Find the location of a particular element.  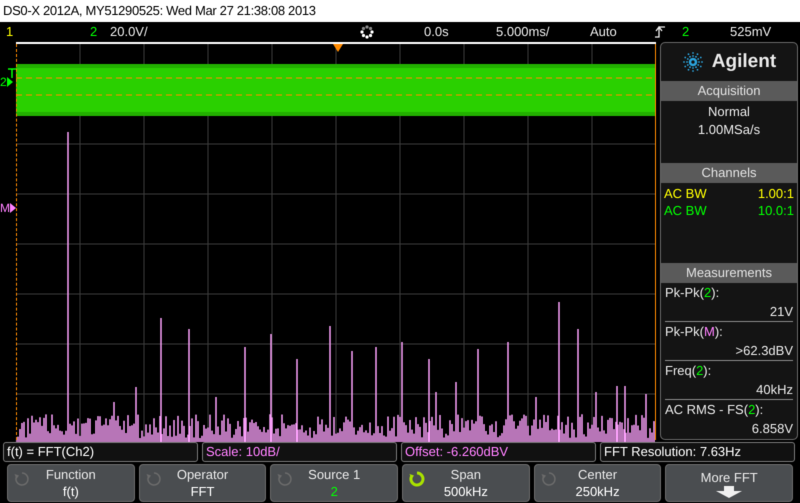

down-arrow-icon is located at coordinates (729, 492).